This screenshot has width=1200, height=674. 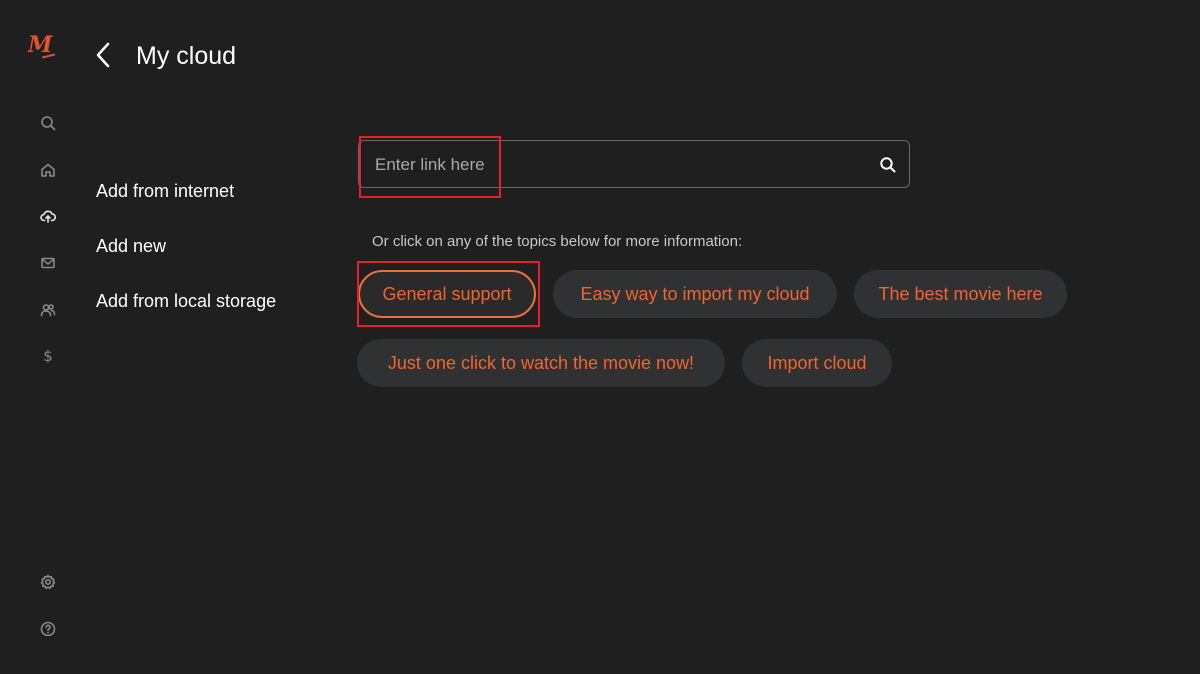 I want to click on menu-item-add-new: Add new, so click(x=131, y=246).